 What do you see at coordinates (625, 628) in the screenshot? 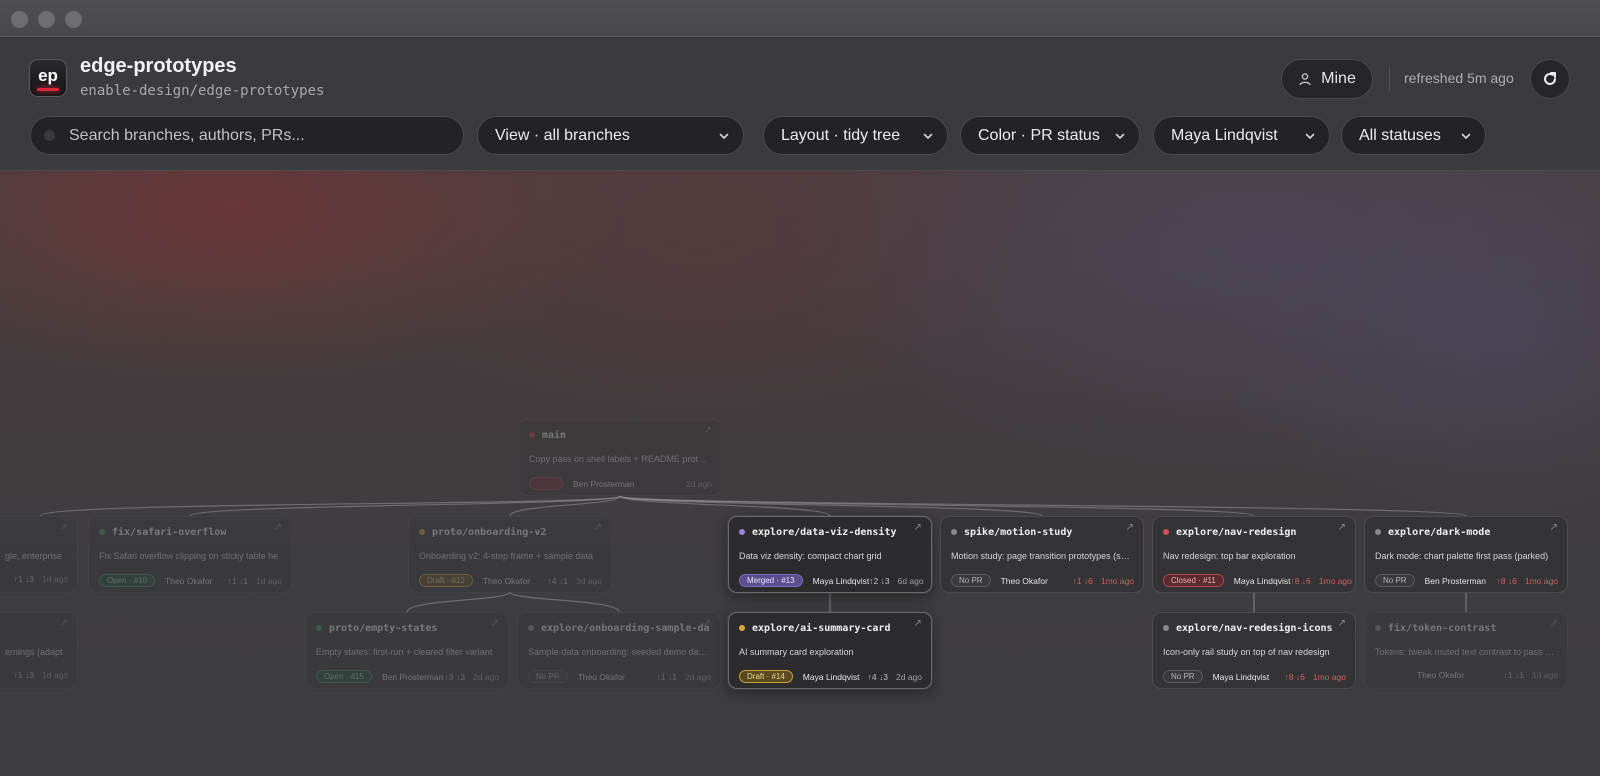
I see `branch-name: explore/onboarding-sample-data` at bounding box center [625, 628].